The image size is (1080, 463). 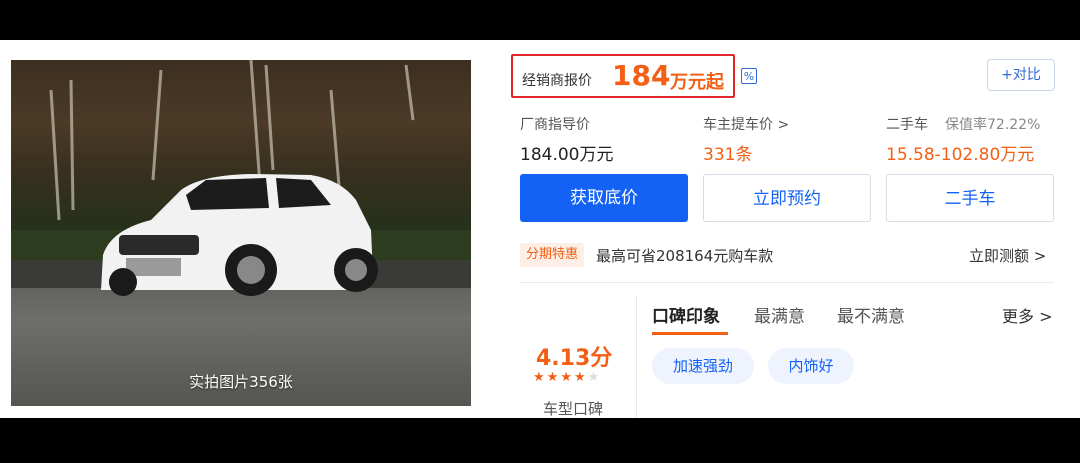 What do you see at coordinates (746, 124) in the screenshot?
I see `owner-price-link: 车主提车价 >` at bounding box center [746, 124].